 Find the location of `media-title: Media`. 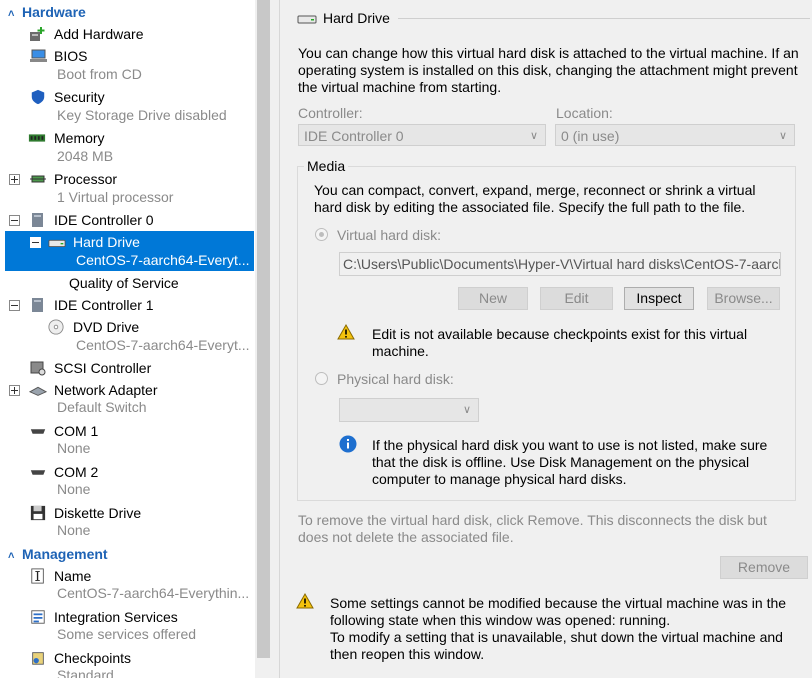

media-title: Media is located at coordinates (326, 166).